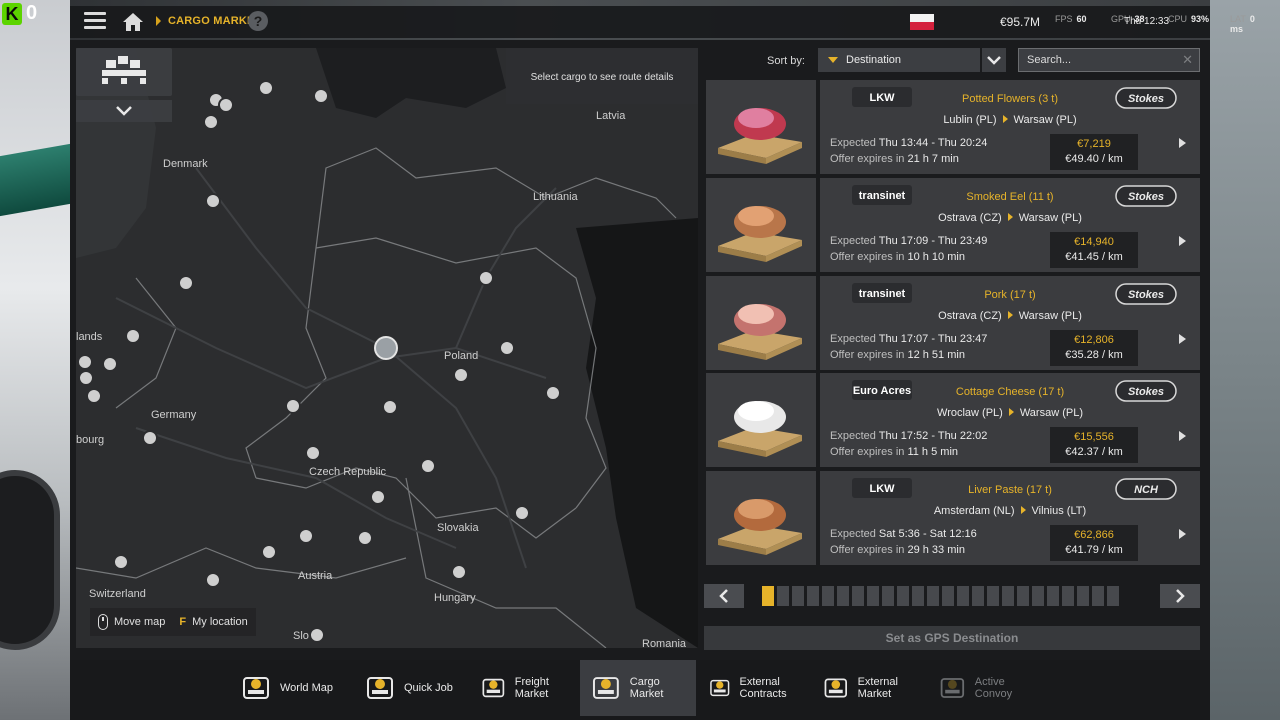 The height and width of the screenshot is (720, 1280). Describe the element at coordinates (994, 60) in the screenshot. I see `sort-dropdown-button` at that location.